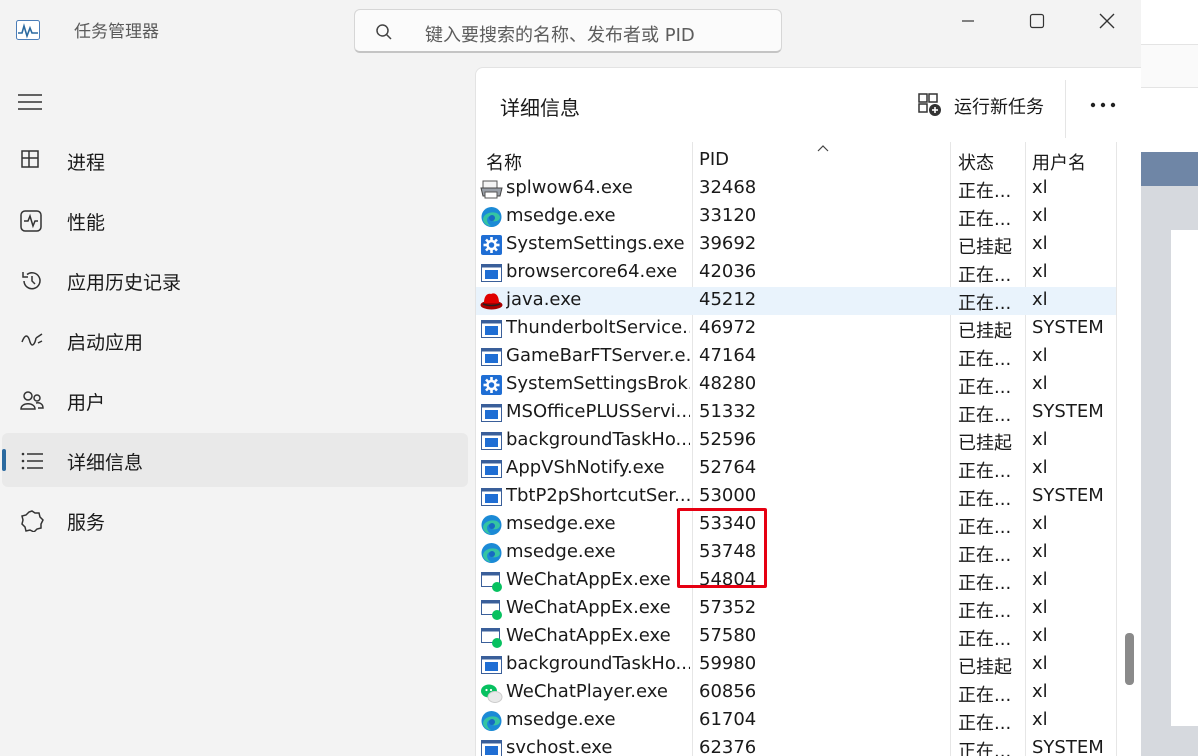 This screenshot has height=756, width=1198. What do you see at coordinates (384, 32) in the screenshot?
I see `search-icon` at bounding box center [384, 32].